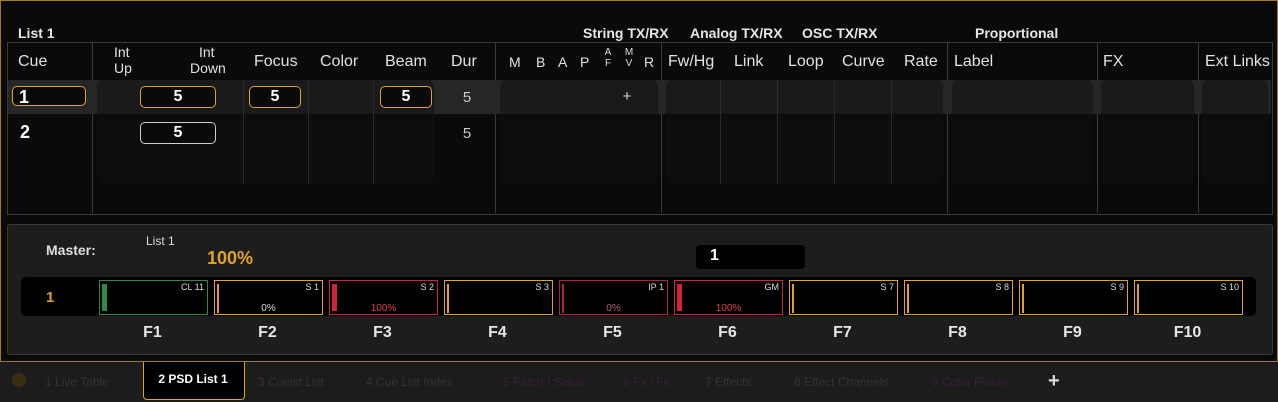  Describe the element at coordinates (542, 287) in the screenshot. I see `fader-target-label: S 3` at that location.